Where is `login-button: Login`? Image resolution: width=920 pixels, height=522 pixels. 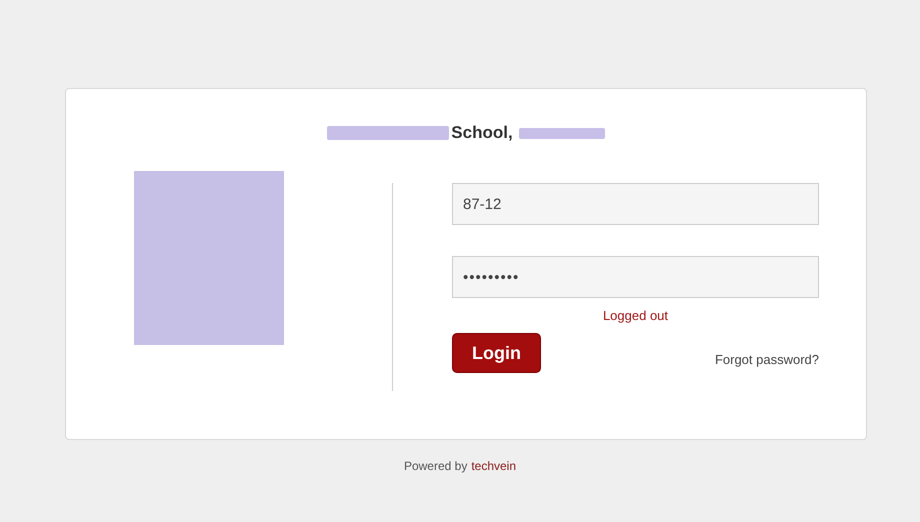
login-button: Login is located at coordinates (496, 353).